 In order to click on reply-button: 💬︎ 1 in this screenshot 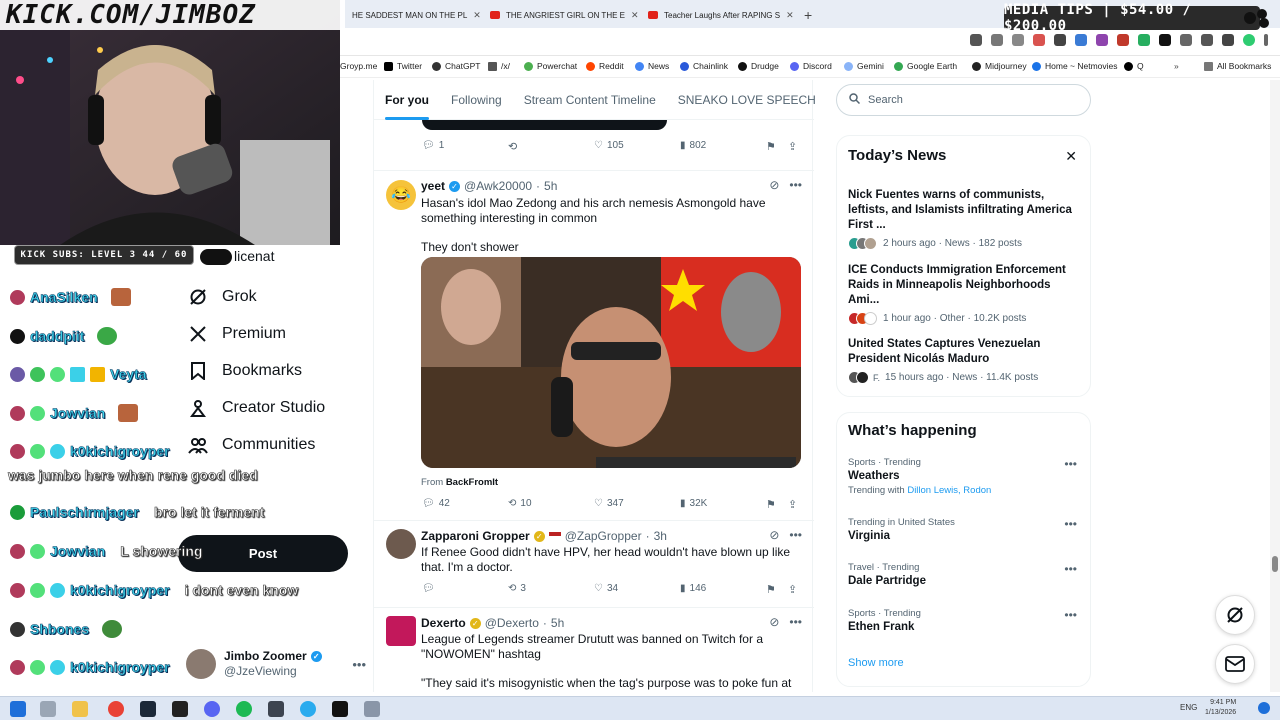, I will do `click(433, 145)`.